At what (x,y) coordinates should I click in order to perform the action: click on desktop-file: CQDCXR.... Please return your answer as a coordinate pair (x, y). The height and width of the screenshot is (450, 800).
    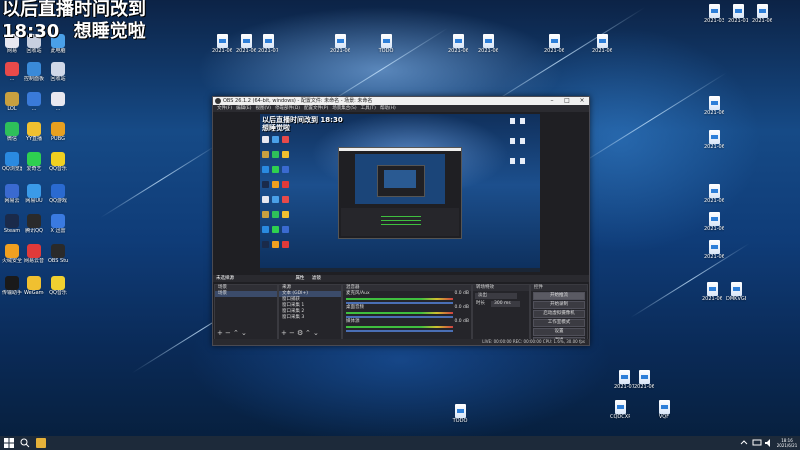
    Looking at the image, I should click on (620, 410).